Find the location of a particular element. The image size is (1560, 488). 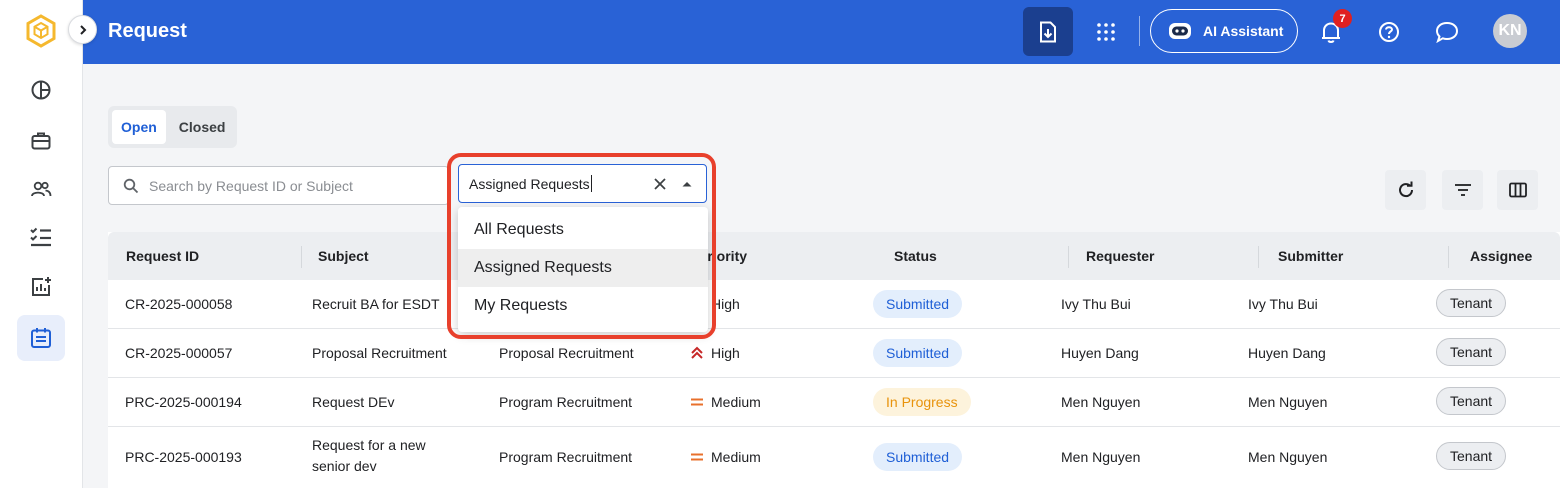

sidebar is located at coordinates (41, 244).